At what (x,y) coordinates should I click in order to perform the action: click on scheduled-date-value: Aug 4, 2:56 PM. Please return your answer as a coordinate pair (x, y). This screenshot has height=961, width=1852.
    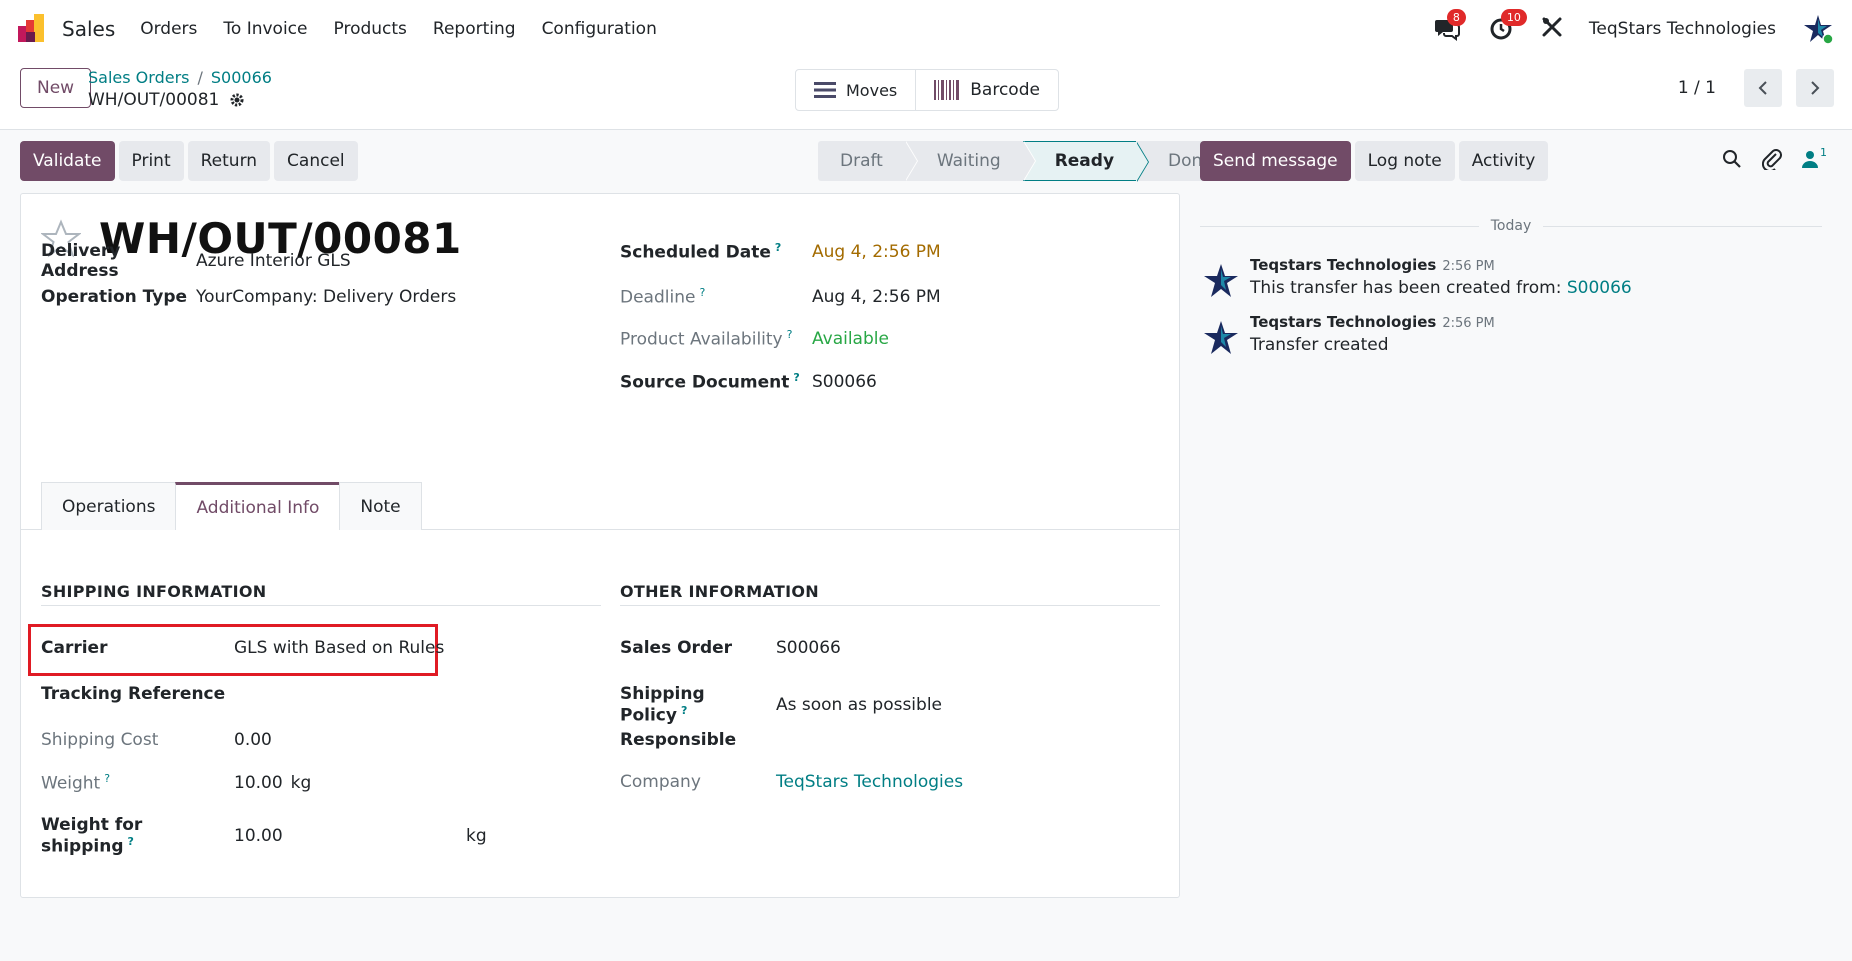
    Looking at the image, I should click on (876, 252).